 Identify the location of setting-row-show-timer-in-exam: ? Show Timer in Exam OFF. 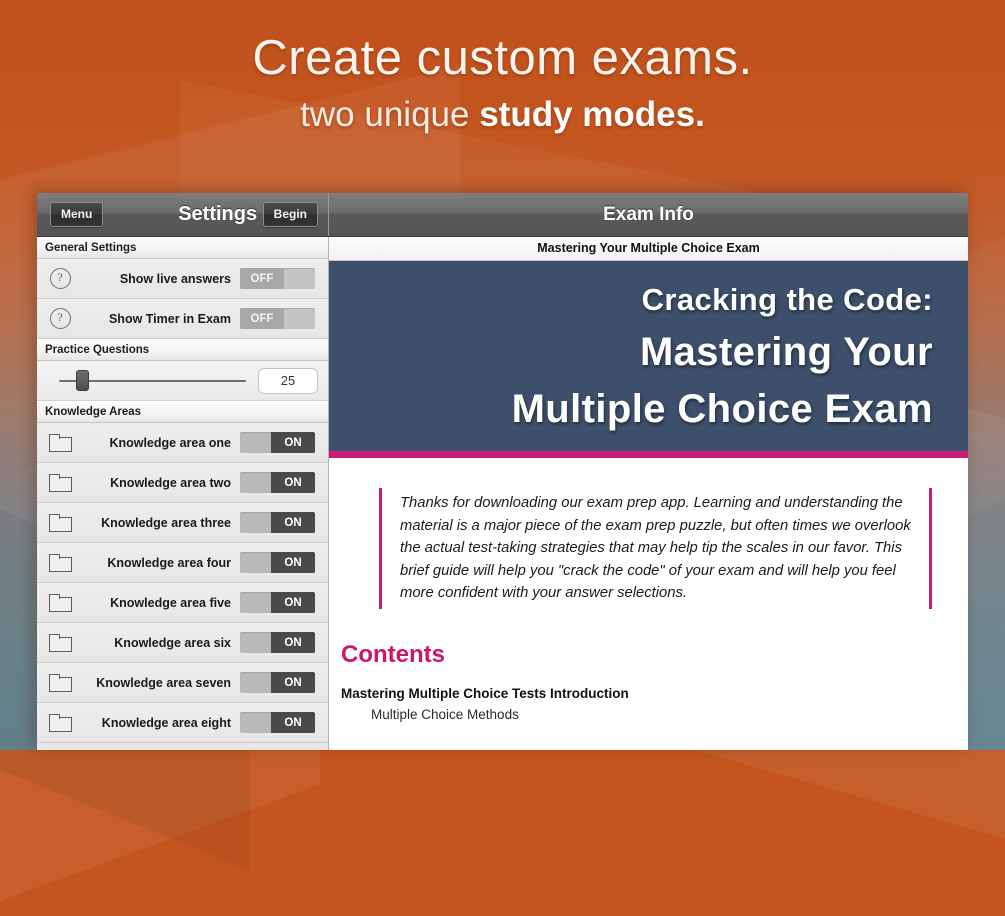
(182, 319).